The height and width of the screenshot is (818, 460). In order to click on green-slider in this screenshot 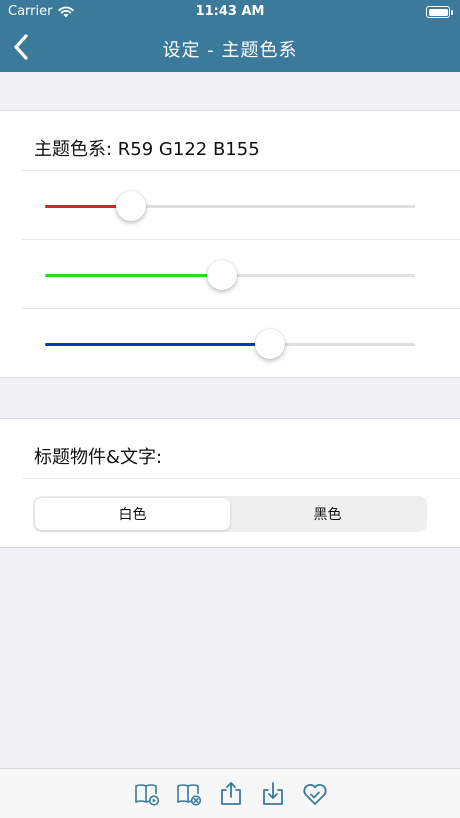, I will do `click(230, 275)`.